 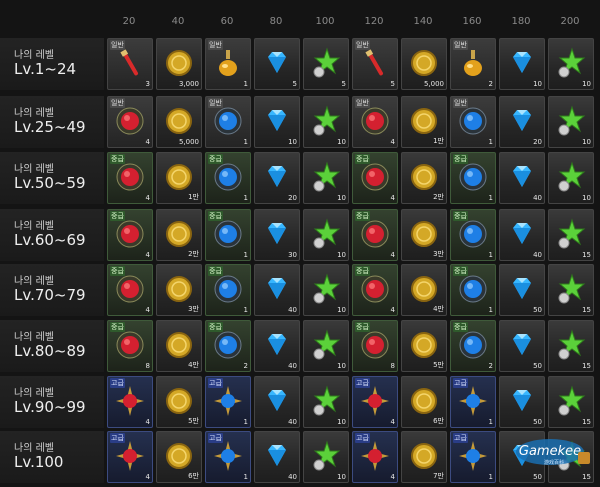 What do you see at coordinates (521, 21) in the screenshot?
I see `column-header-180: 180` at bounding box center [521, 21].